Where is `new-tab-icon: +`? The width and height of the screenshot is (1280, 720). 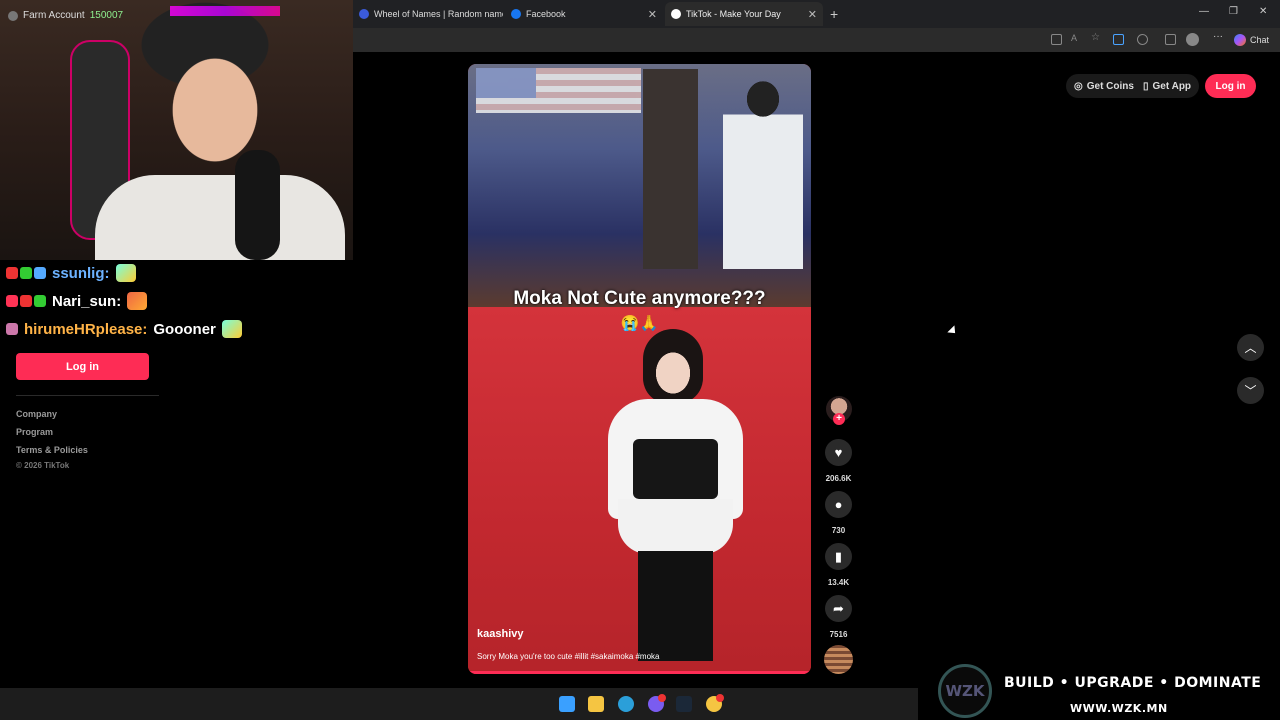
new-tab-icon: + is located at coordinates (834, 14).